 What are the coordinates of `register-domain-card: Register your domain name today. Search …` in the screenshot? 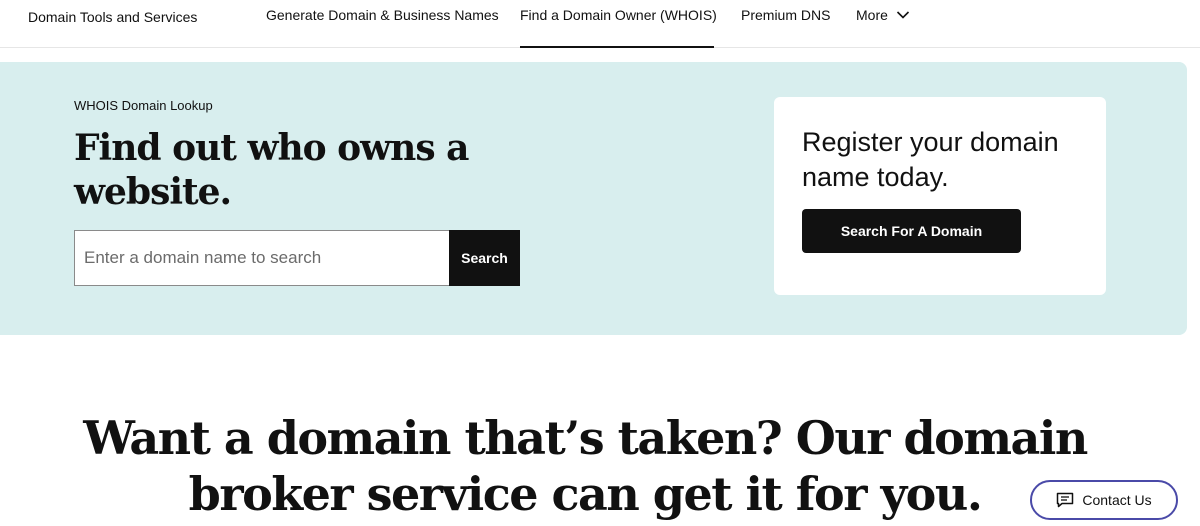 It's located at (940, 196).